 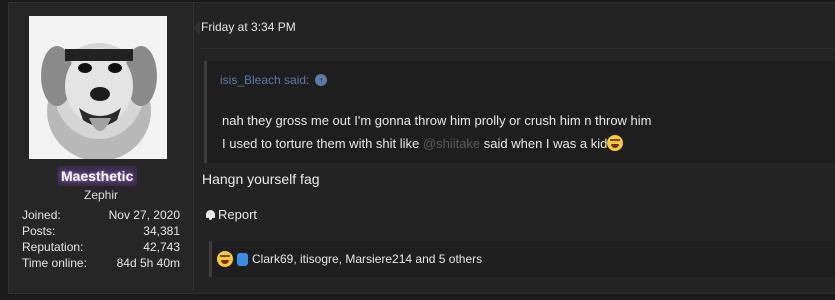 What do you see at coordinates (210, 215) in the screenshot?
I see `bell-icon` at bounding box center [210, 215].